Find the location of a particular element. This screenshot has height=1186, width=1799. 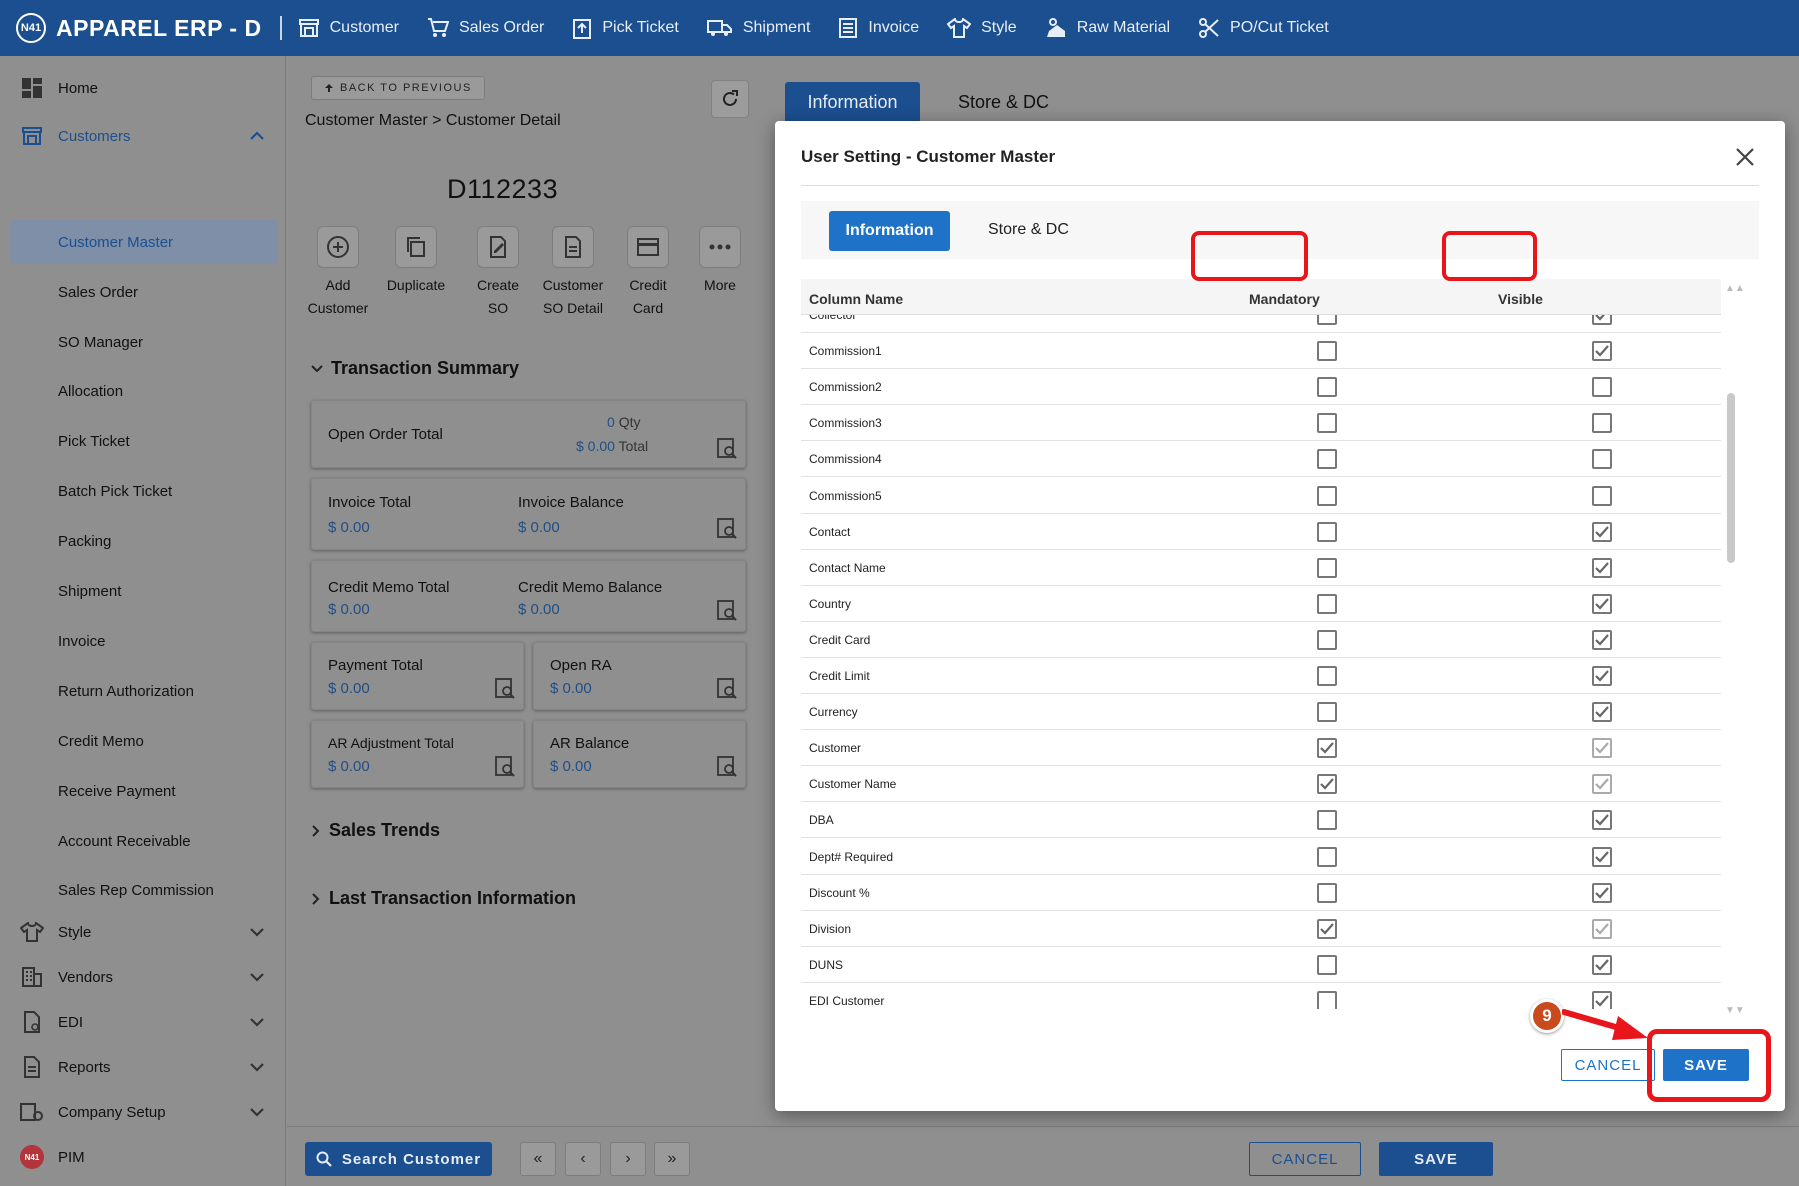

sidebar-subitem: Batch Pick Ticket is located at coordinates (143, 491).